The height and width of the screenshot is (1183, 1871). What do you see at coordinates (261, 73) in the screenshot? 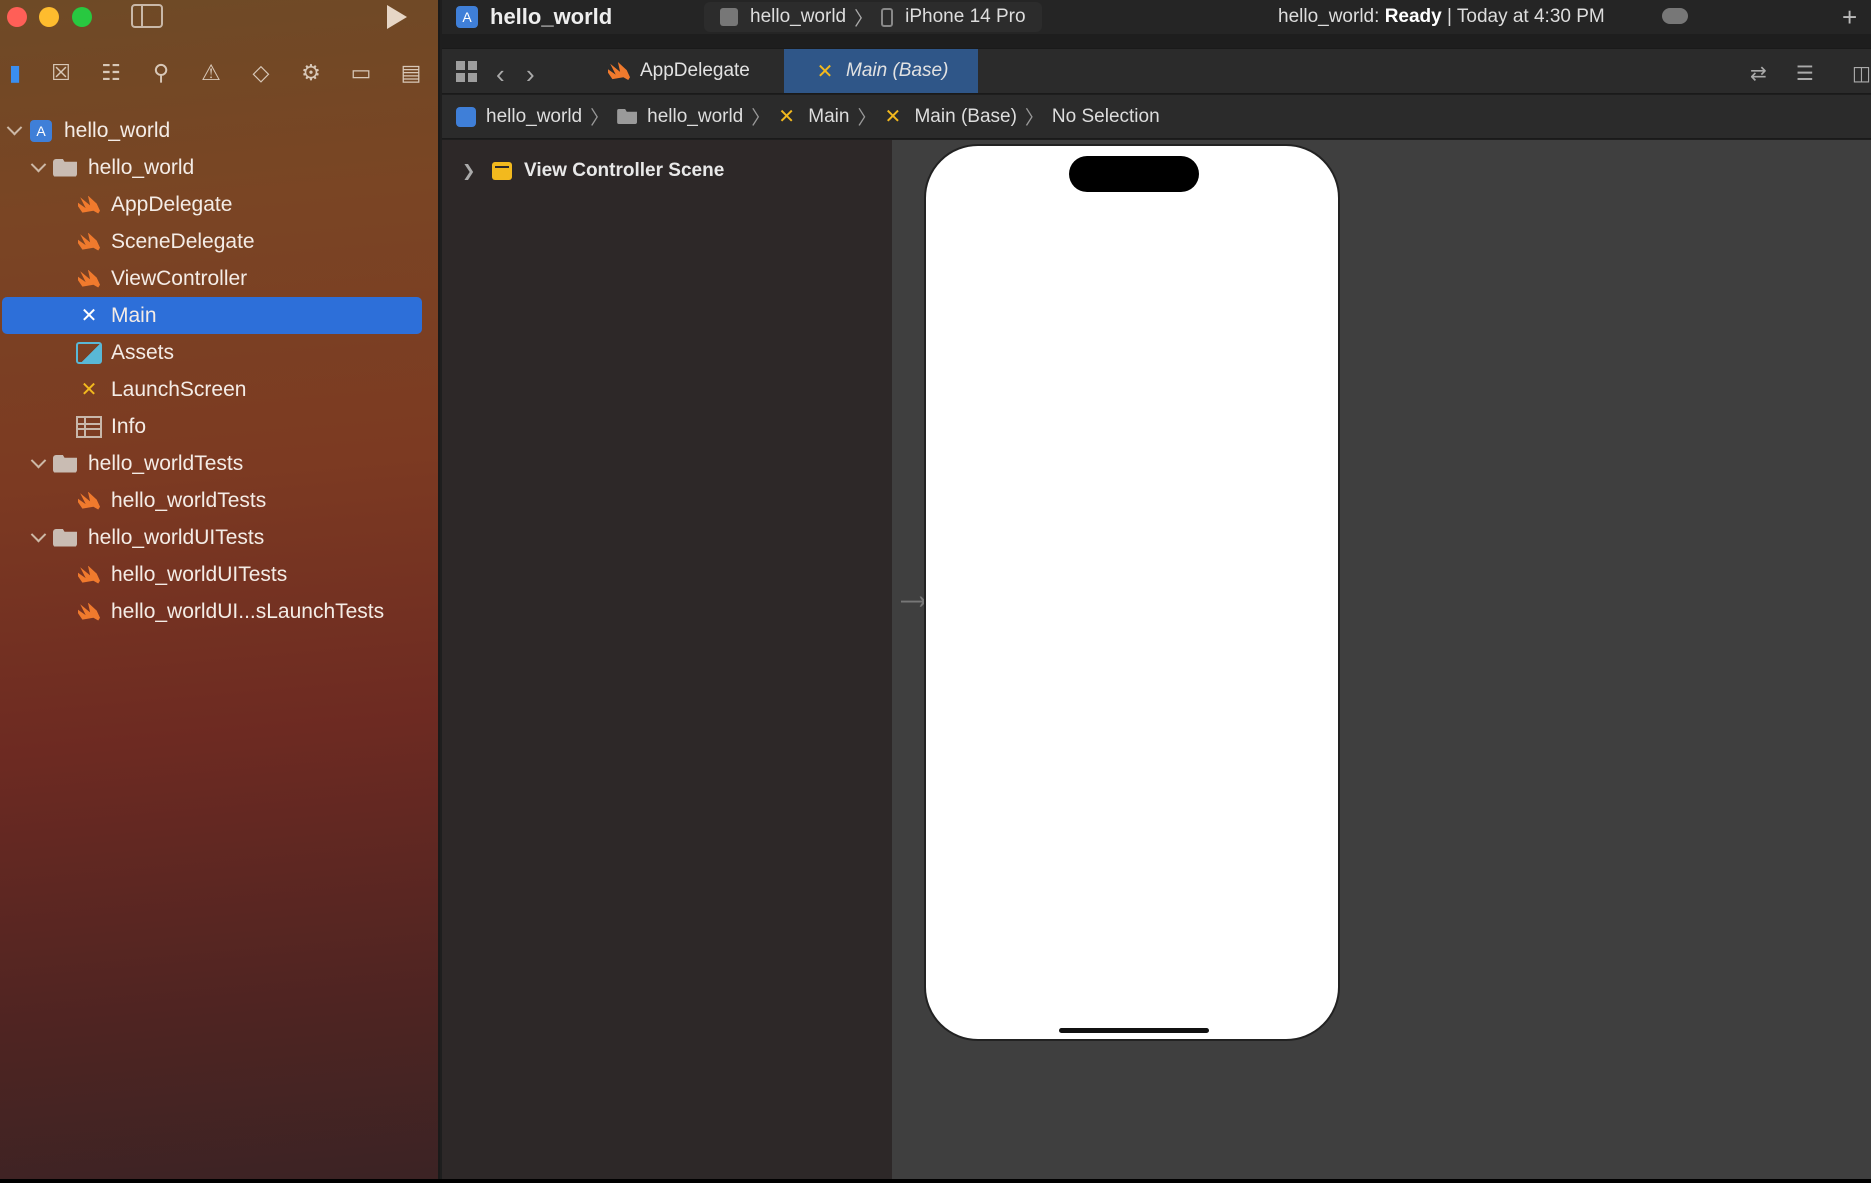
I see `test-navigator-icon: ◇` at bounding box center [261, 73].